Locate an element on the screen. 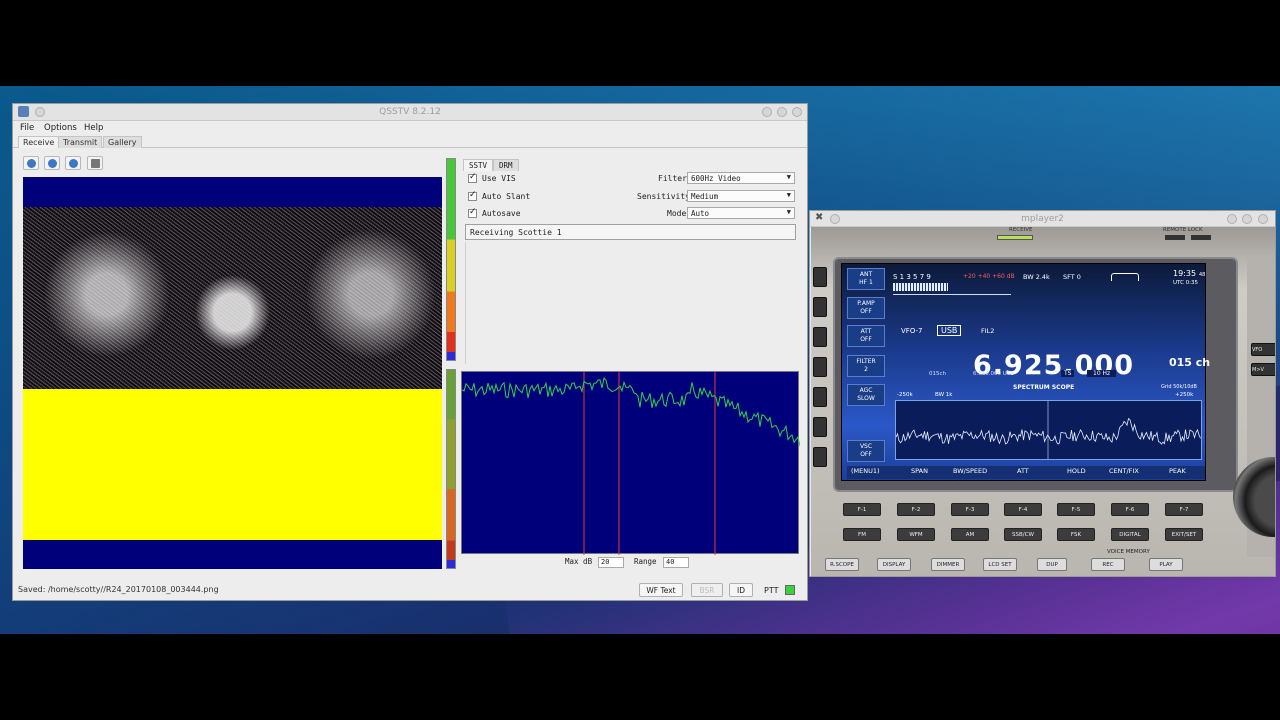 The height and width of the screenshot is (720, 1280). spectrum-display is located at coordinates (630, 463).